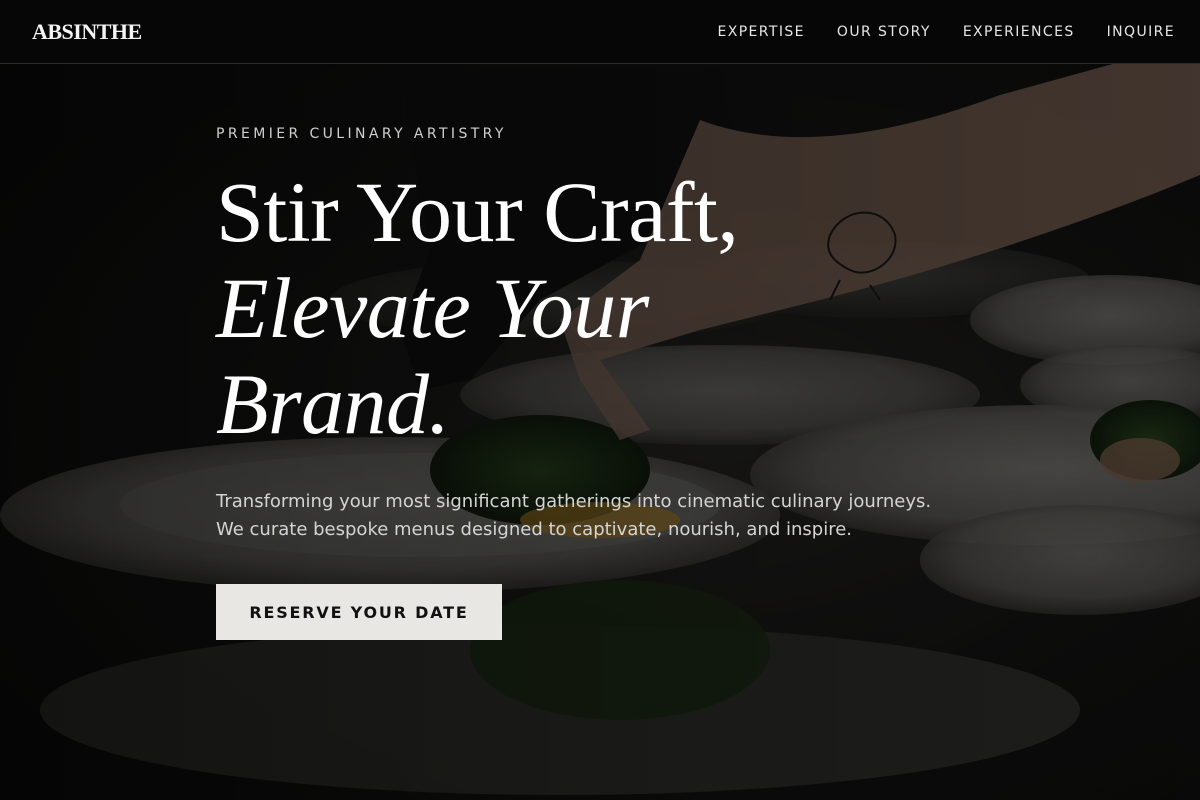 The height and width of the screenshot is (800, 1200). Describe the element at coordinates (1019, 32) in the screenshot. I see `nav-link-experiences: EXPERIENCES` at that location.